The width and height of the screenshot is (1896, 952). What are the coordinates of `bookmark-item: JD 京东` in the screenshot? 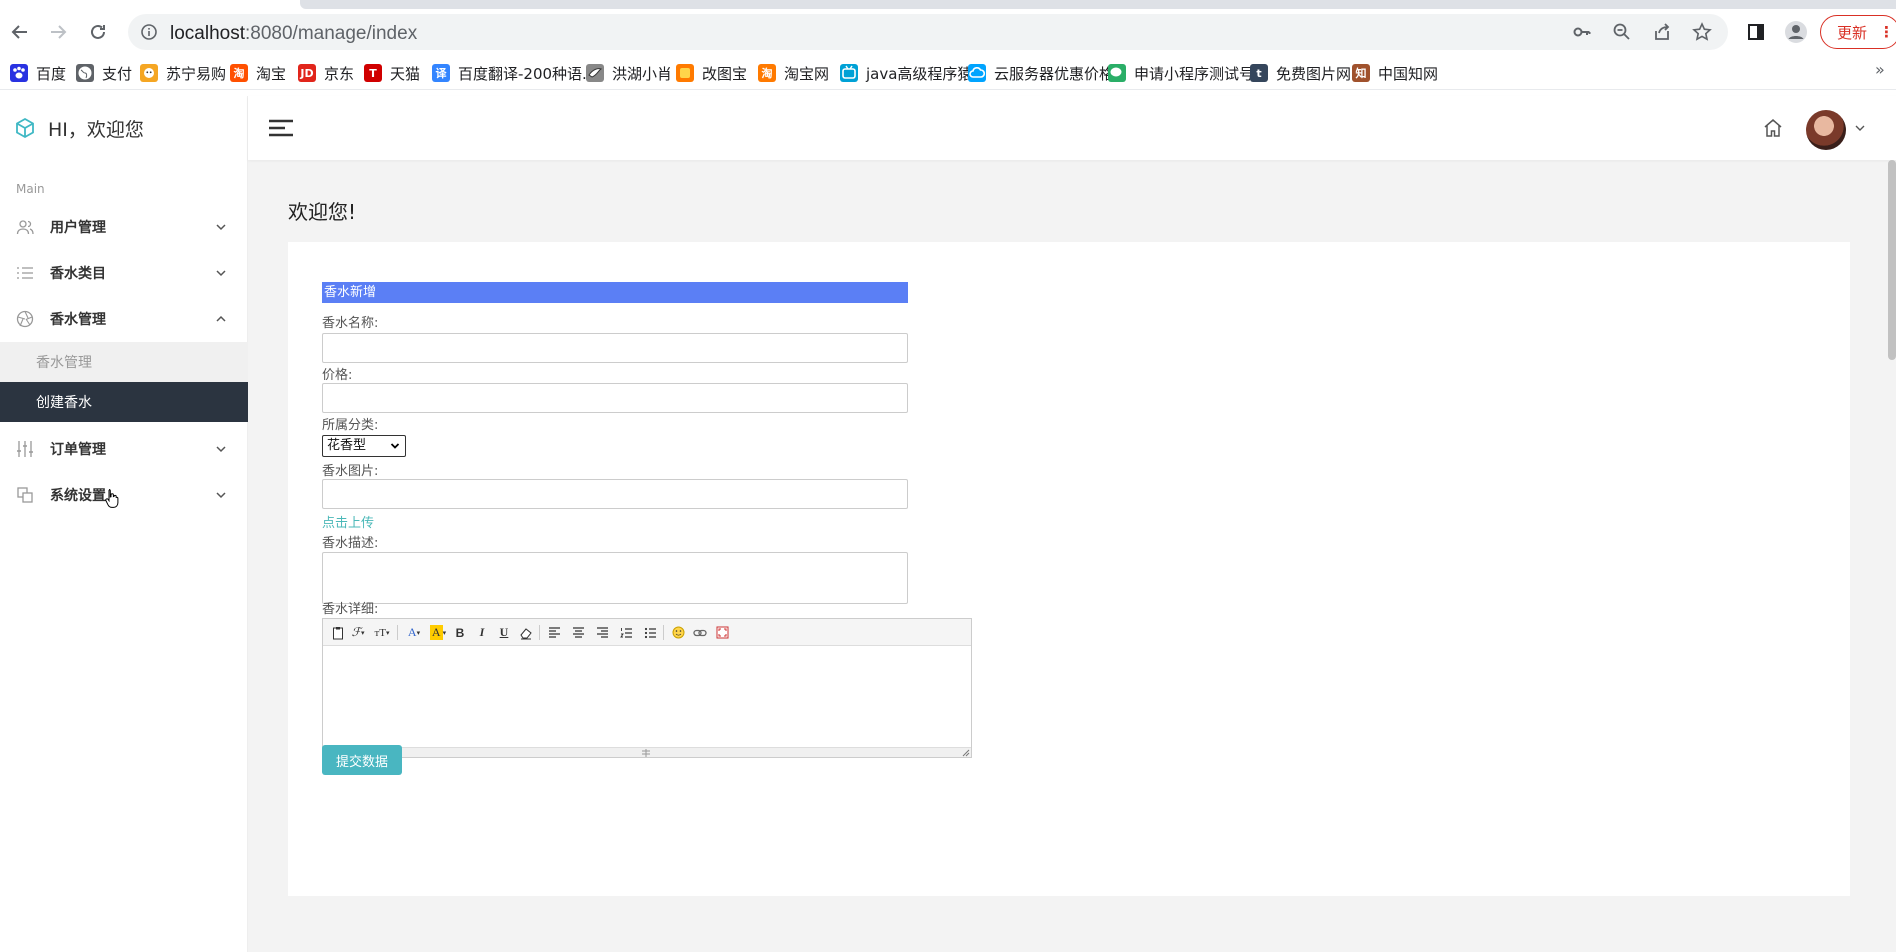 It's located at (326, 73).